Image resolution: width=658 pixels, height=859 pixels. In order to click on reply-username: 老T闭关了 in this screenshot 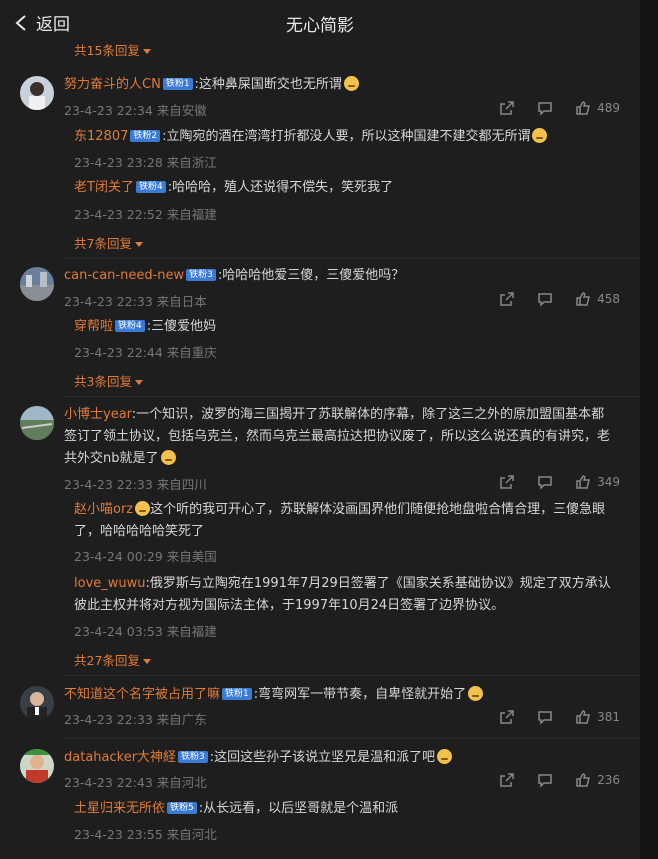, I will do `click(104, 187)`.